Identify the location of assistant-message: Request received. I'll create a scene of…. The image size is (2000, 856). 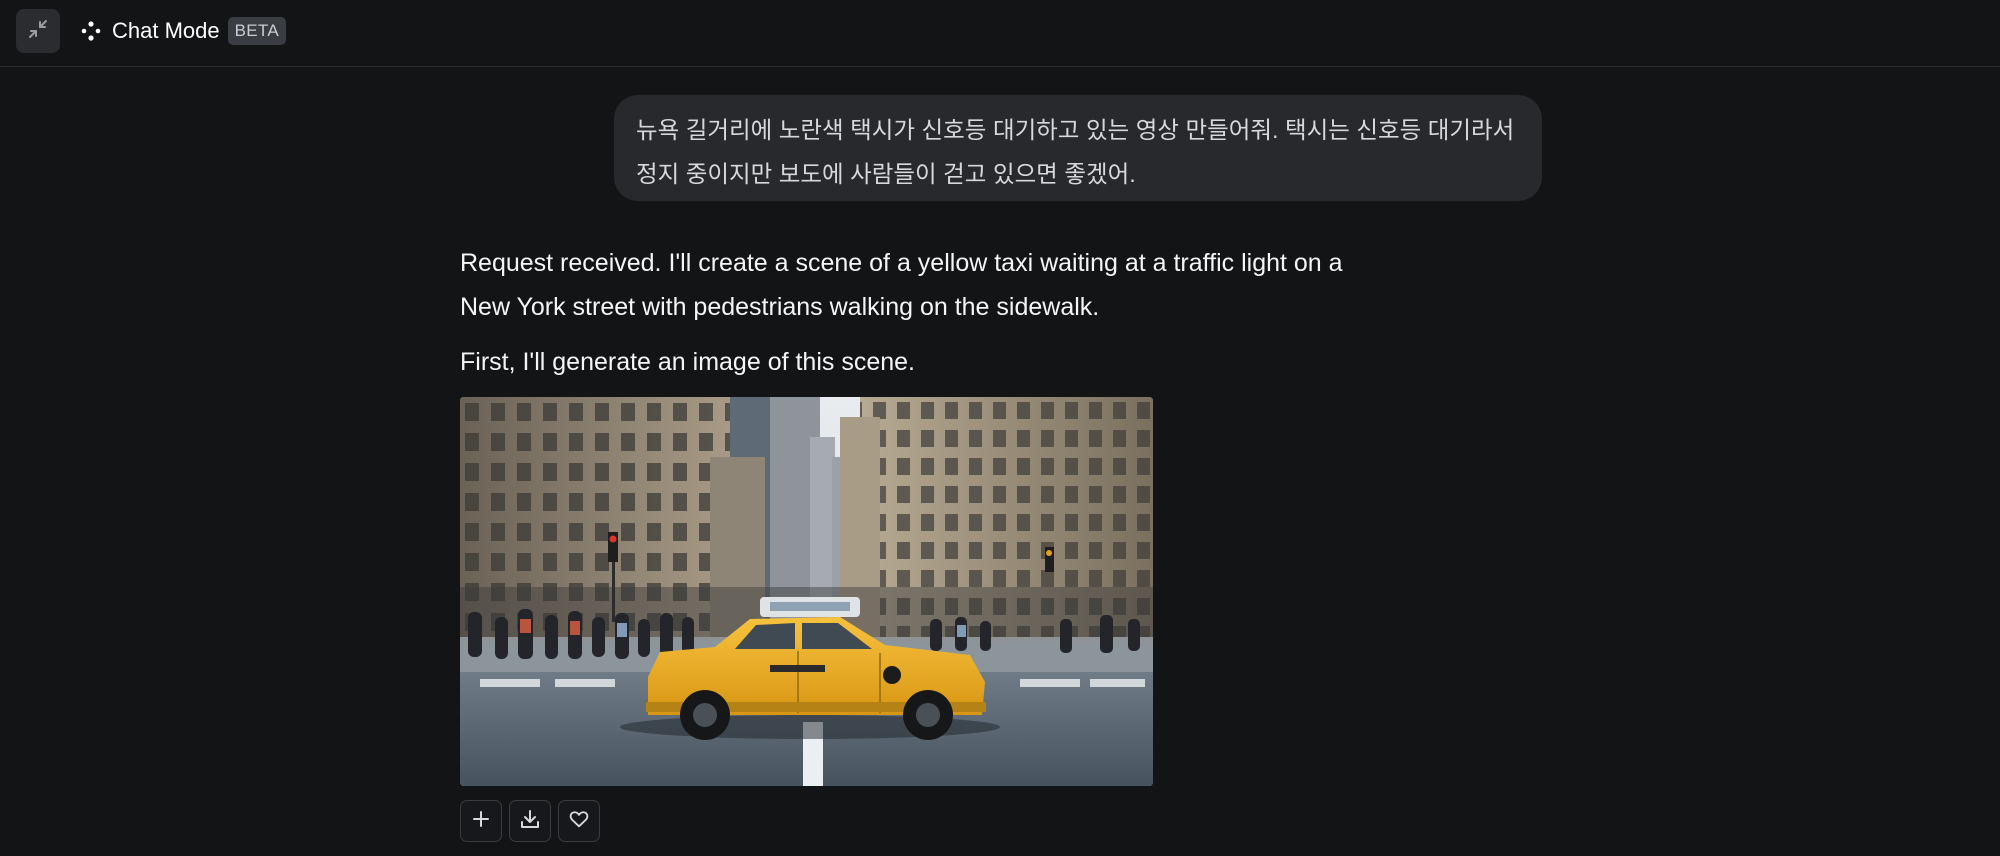
(901, 285).